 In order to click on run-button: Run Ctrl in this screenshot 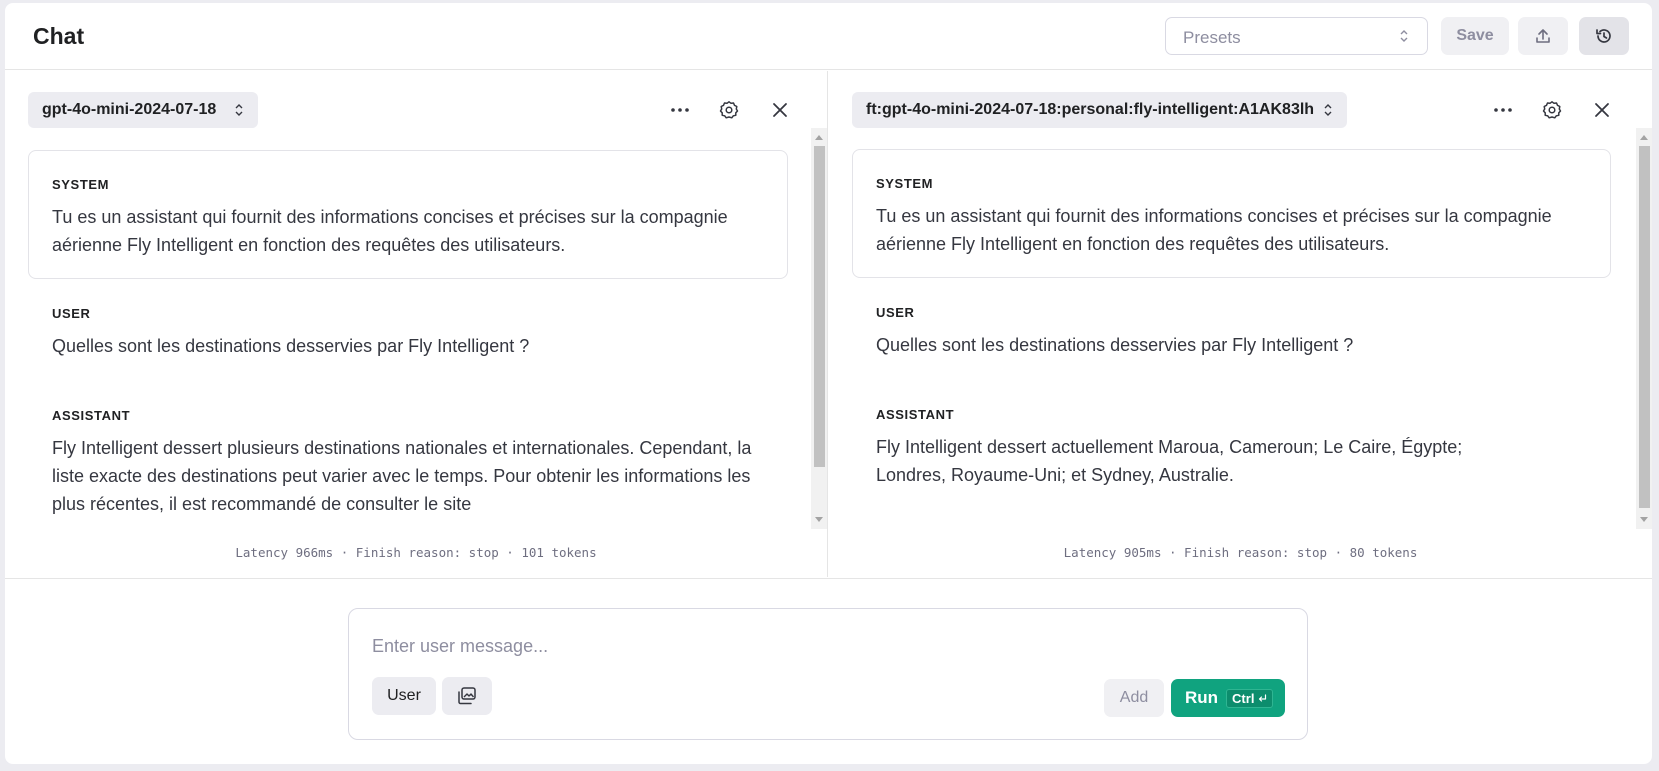, I will do `click(1228, 698)`.